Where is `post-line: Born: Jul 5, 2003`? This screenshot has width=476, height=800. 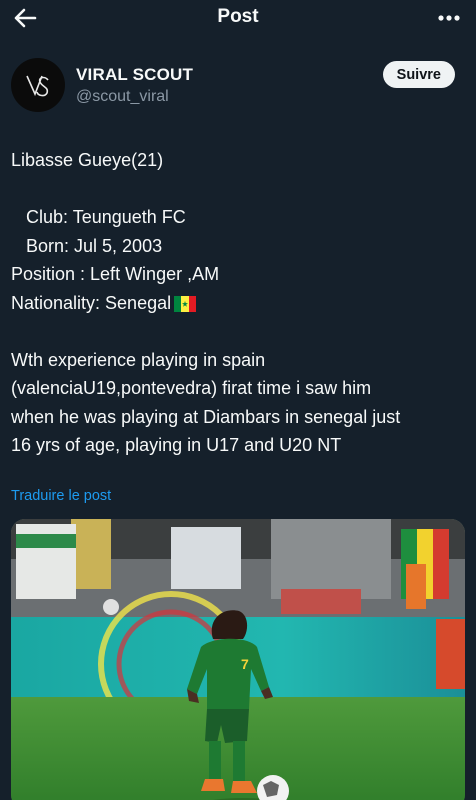 post-line: Born: Jul 5, 2003 is located at coordinates (87, 245).